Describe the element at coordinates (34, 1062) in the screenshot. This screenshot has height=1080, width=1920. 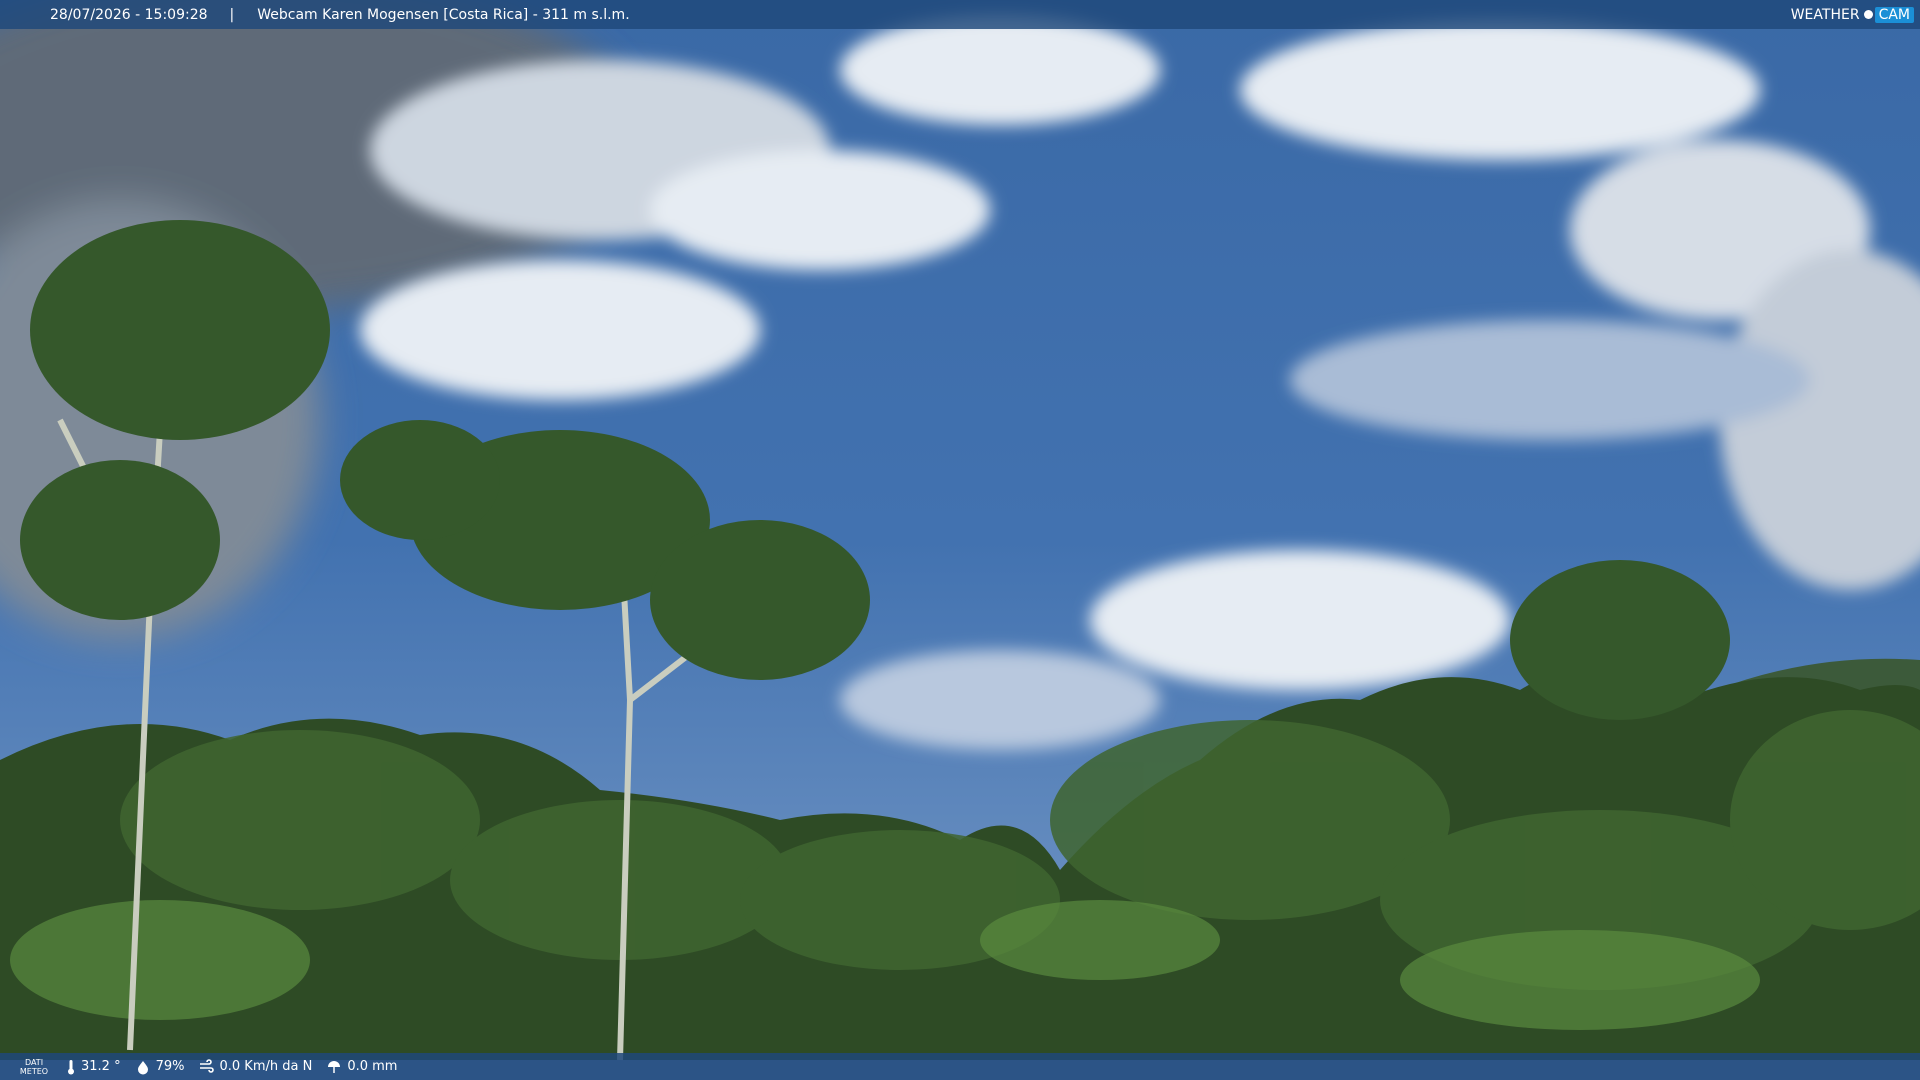
I see `weather-data-label-line1: DATI` at that location.